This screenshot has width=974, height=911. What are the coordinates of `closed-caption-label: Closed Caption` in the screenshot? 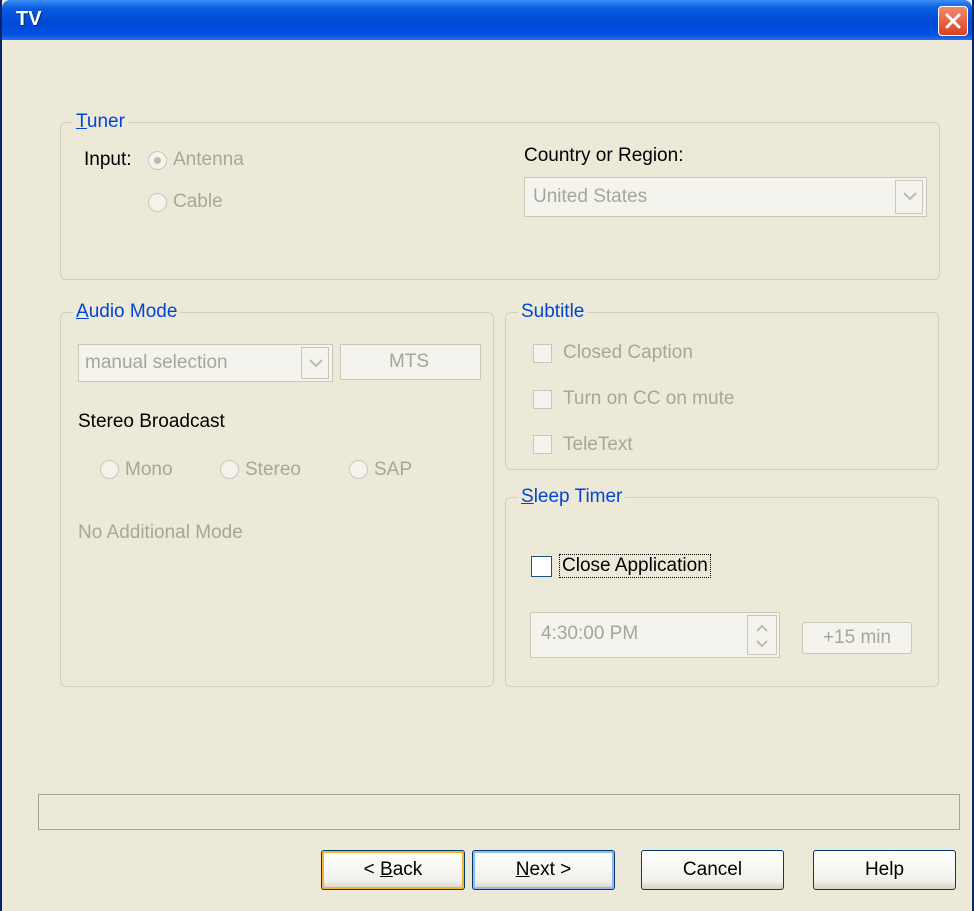 It's located at (628, 352).